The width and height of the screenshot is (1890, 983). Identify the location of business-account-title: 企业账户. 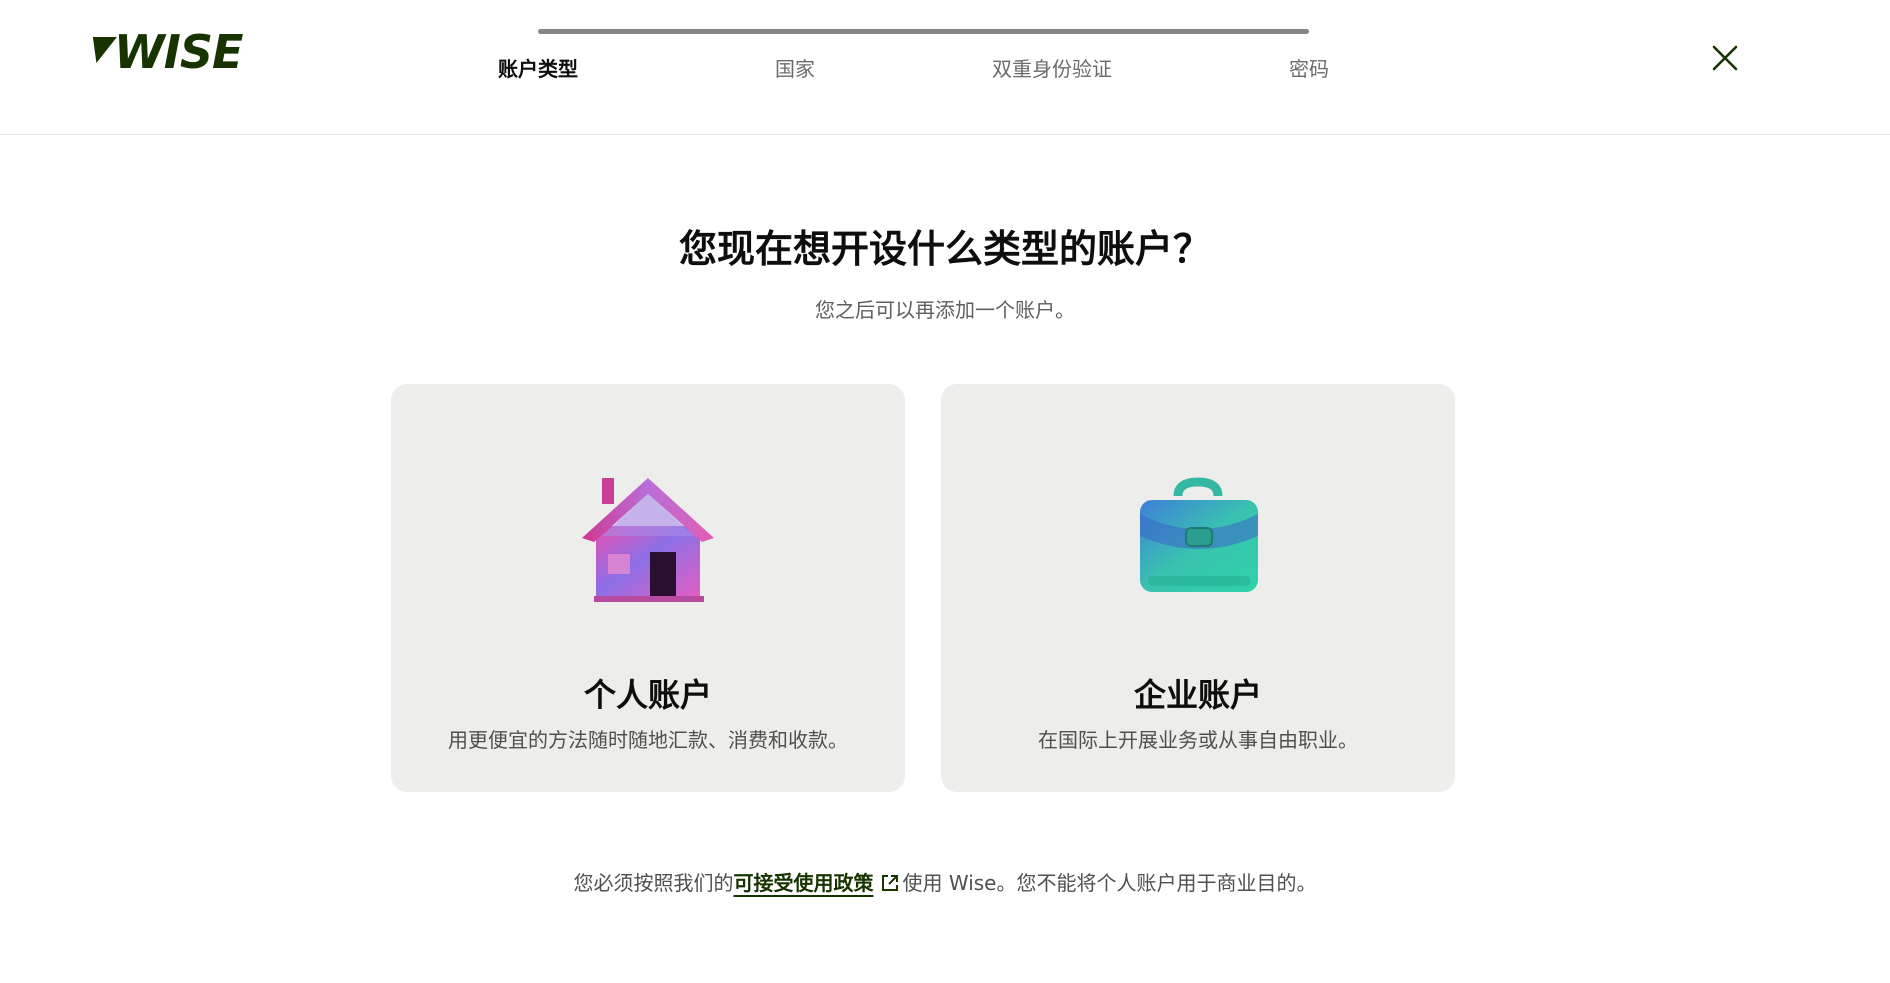
(1197, 695).